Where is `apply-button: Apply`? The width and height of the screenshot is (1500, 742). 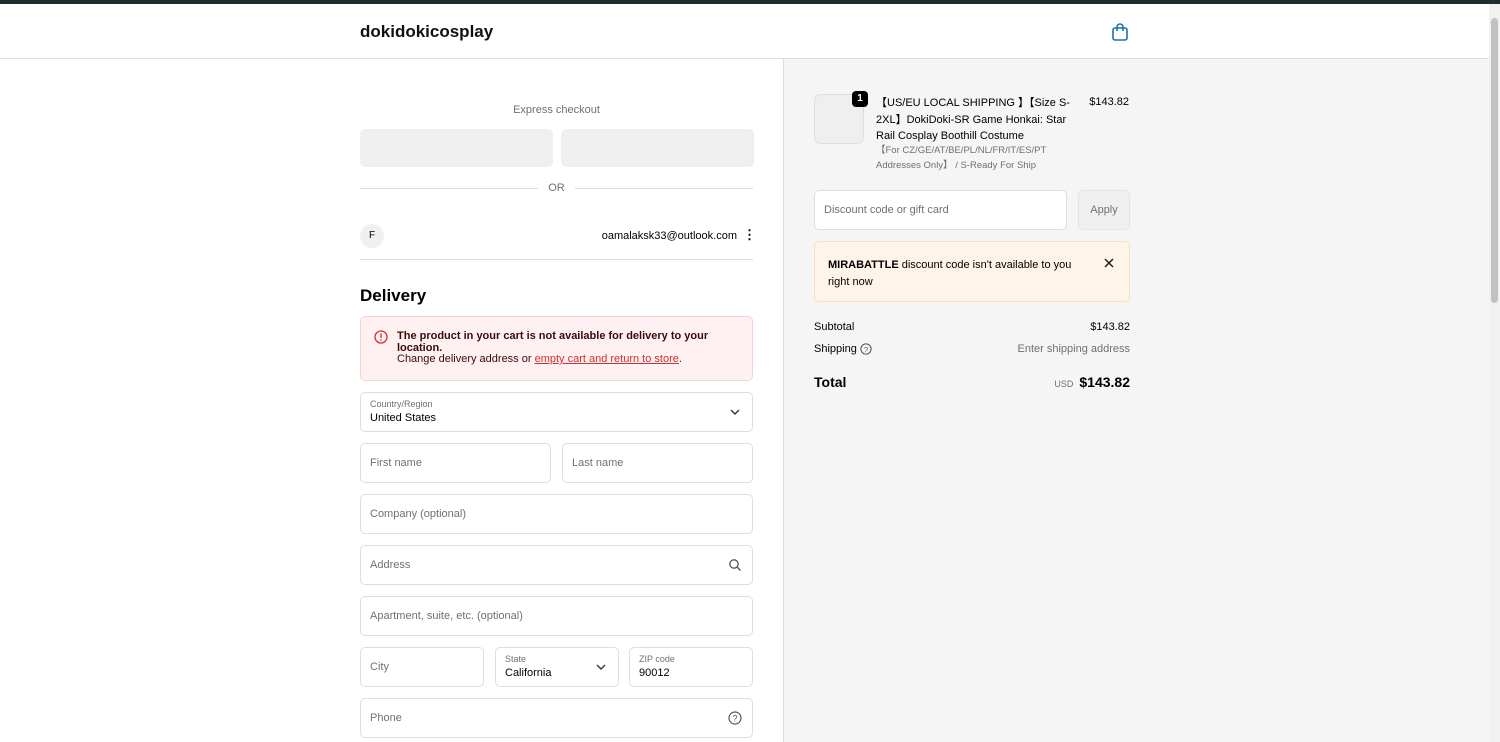
apply-button: Apply is located at coordinates (1104, 210).